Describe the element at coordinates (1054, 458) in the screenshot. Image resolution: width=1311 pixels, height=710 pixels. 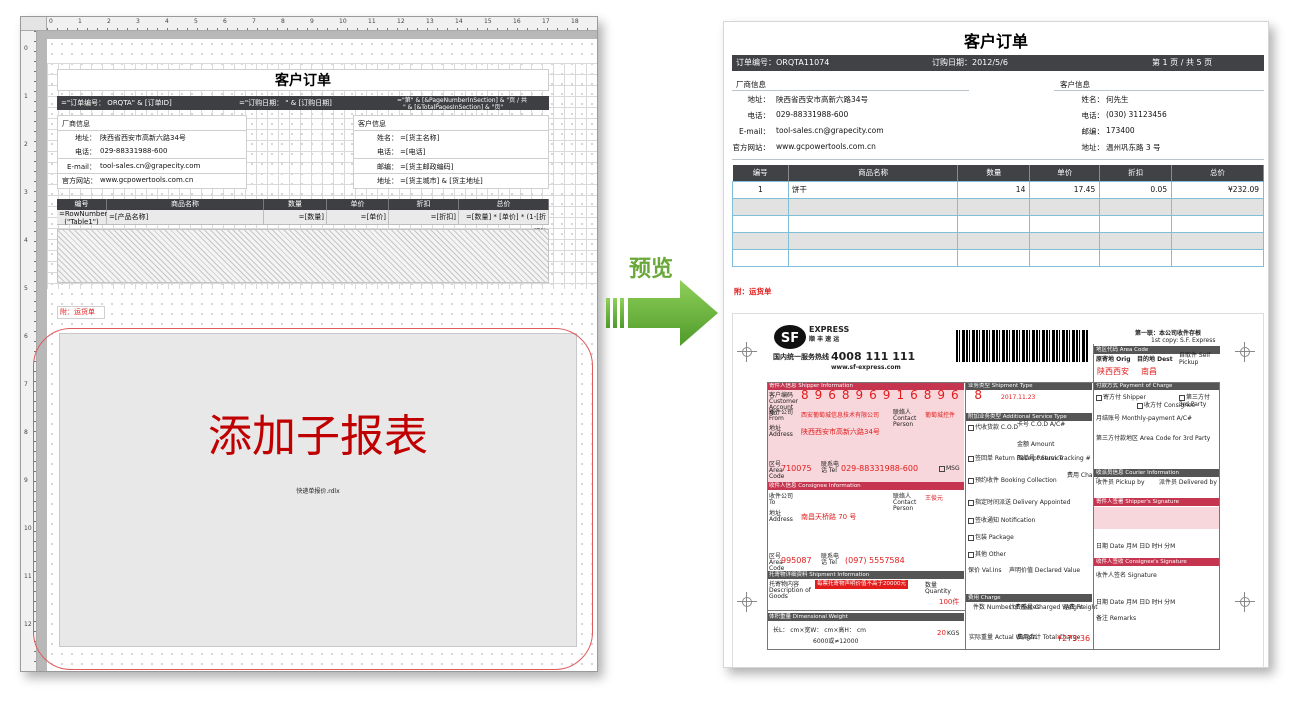
I see `tracking-label: 回单号 Return Tracking #` at that location.